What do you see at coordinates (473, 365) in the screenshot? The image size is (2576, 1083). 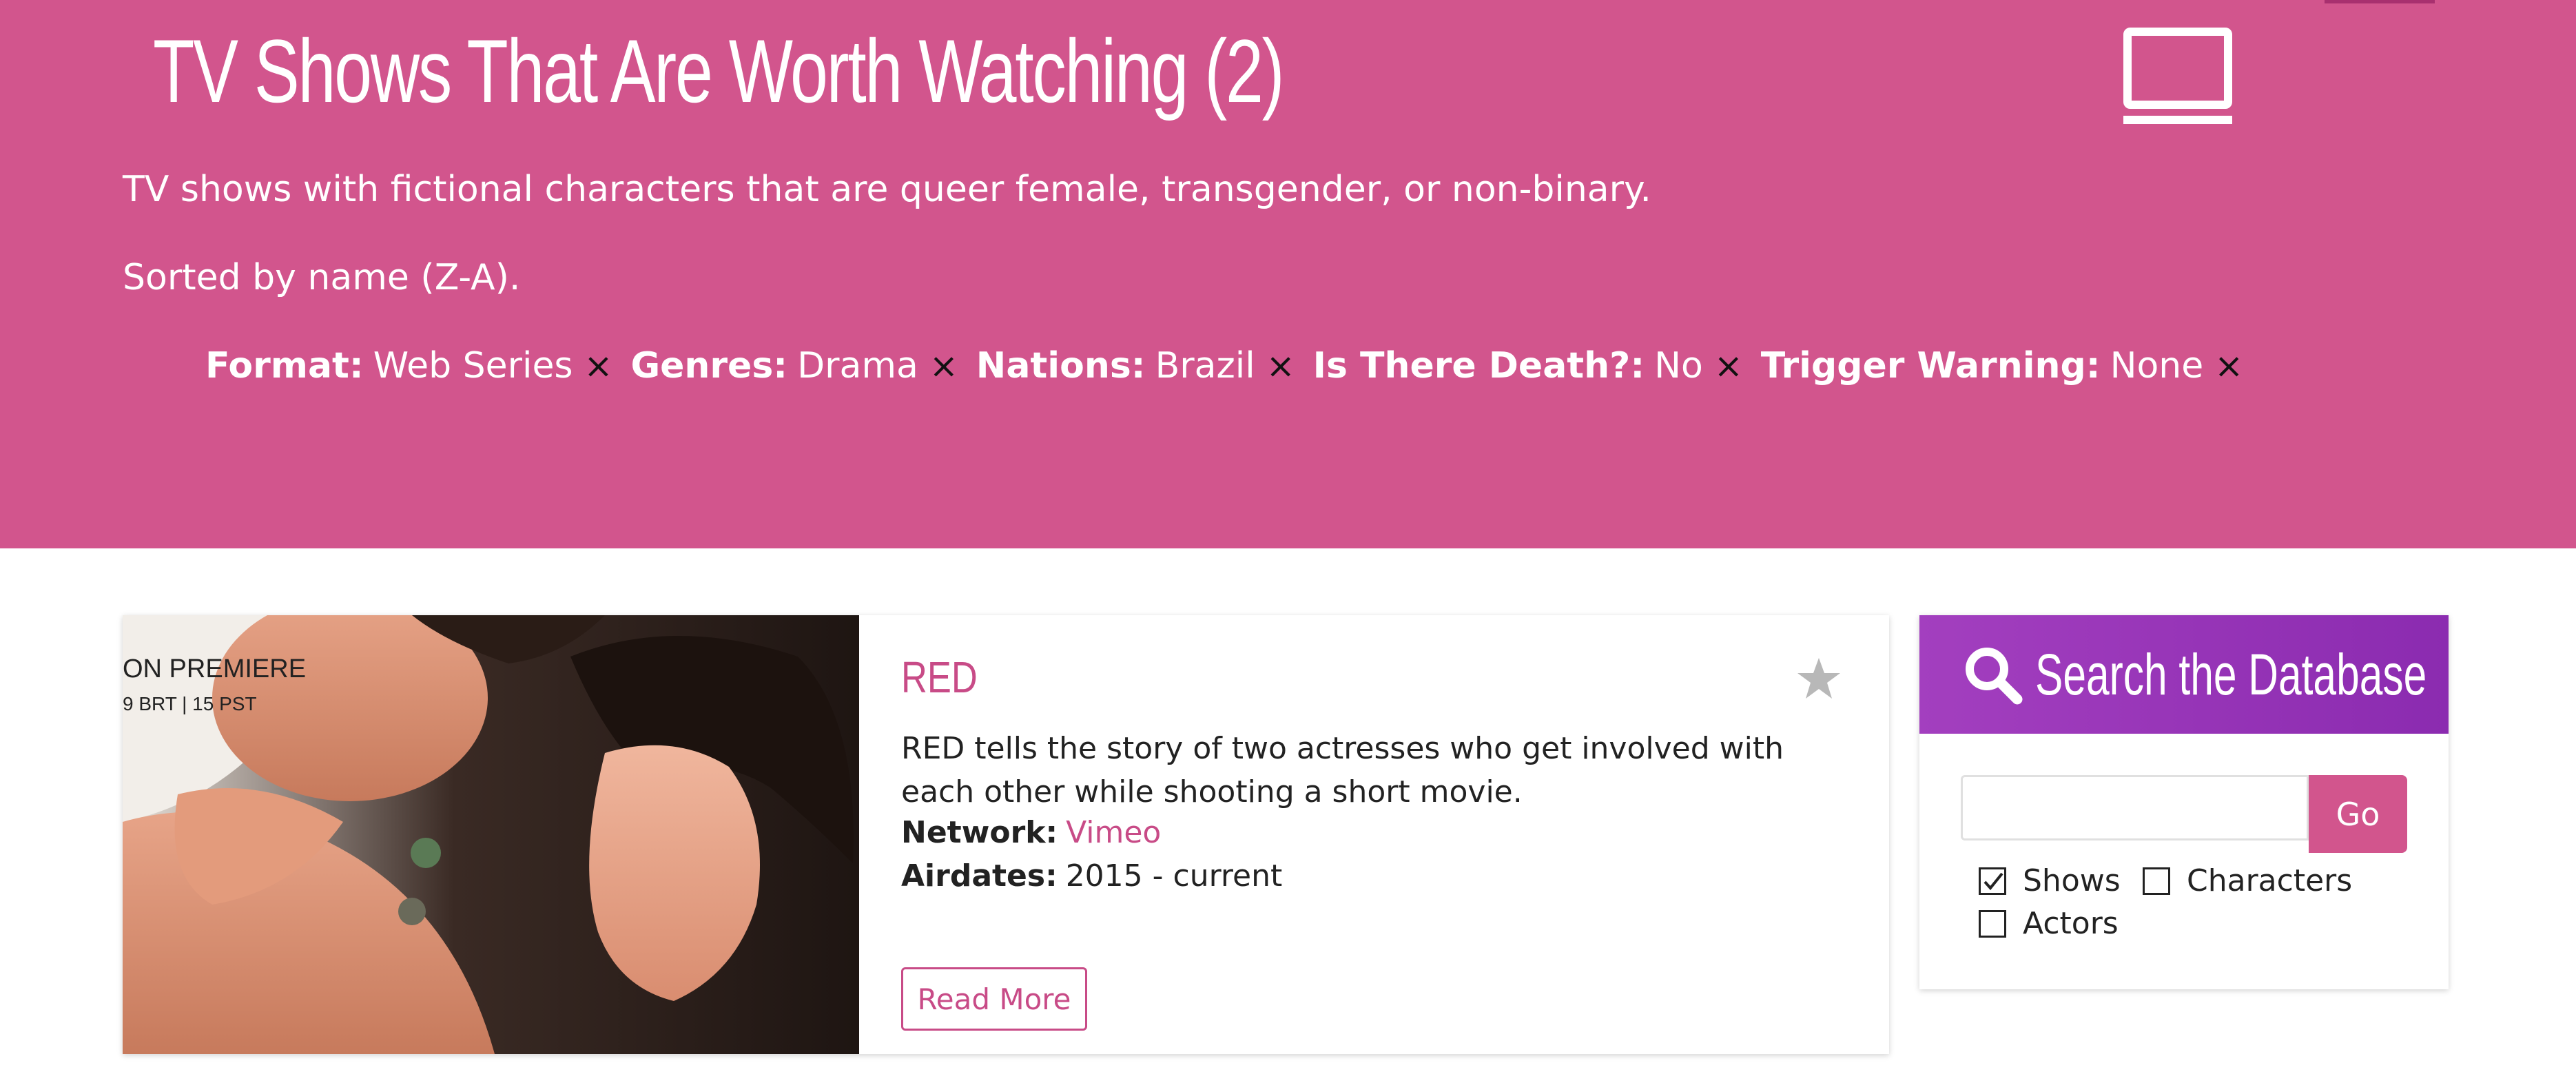 I see `filter-value: Web Series` at bounding box center [473, 365].